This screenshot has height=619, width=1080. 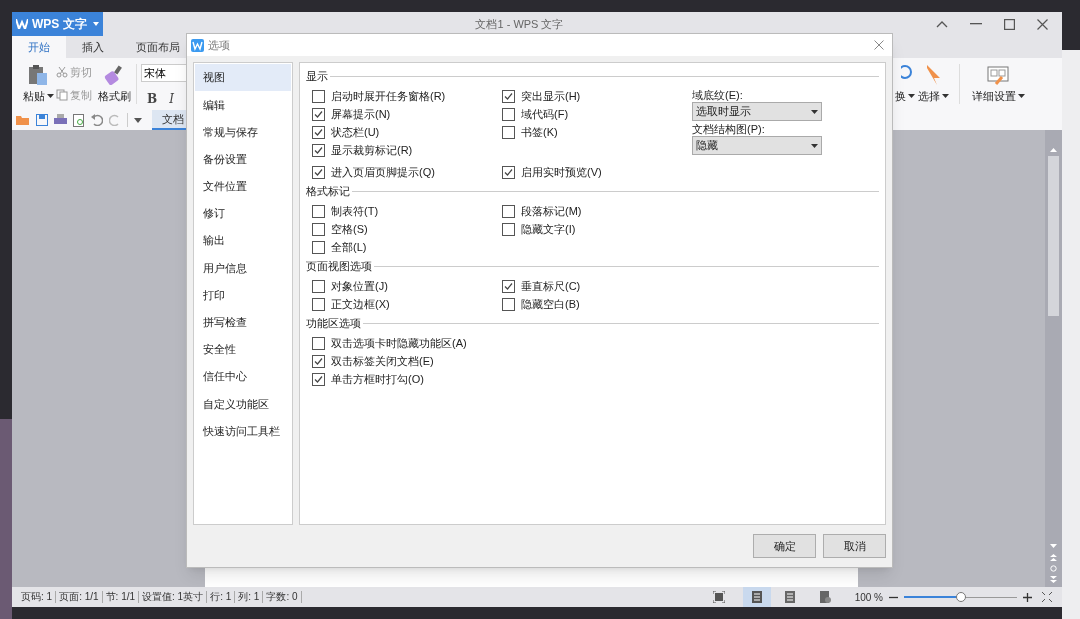 I want to click on checkbox-label: 启动时展开任务窗格(R), so click(x=388, y=96).